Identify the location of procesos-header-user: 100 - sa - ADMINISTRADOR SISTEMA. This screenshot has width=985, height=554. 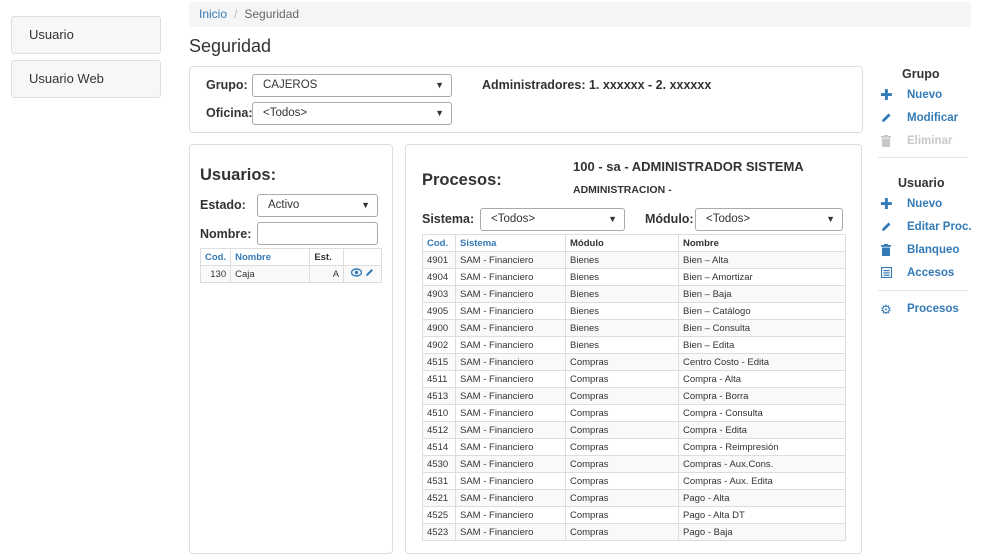
(688, 166).